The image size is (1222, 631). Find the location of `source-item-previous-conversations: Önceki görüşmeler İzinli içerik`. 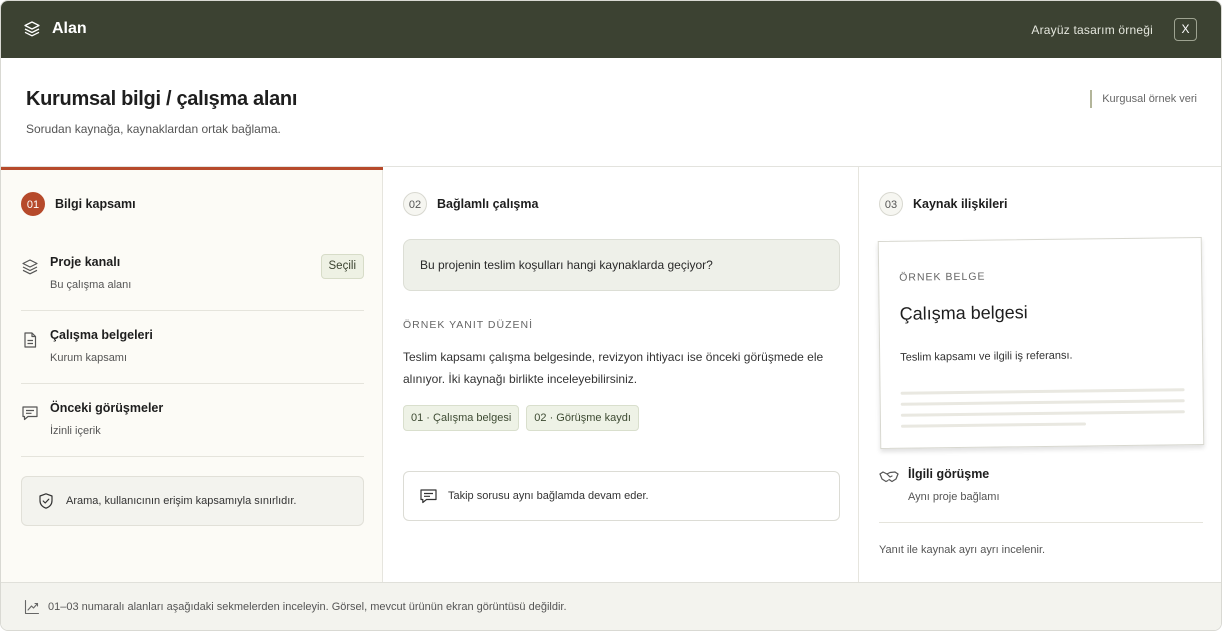

source-item-previous-conversations: Önceki görüşmeler İzinli içerik is located at coordinates (192, 420).